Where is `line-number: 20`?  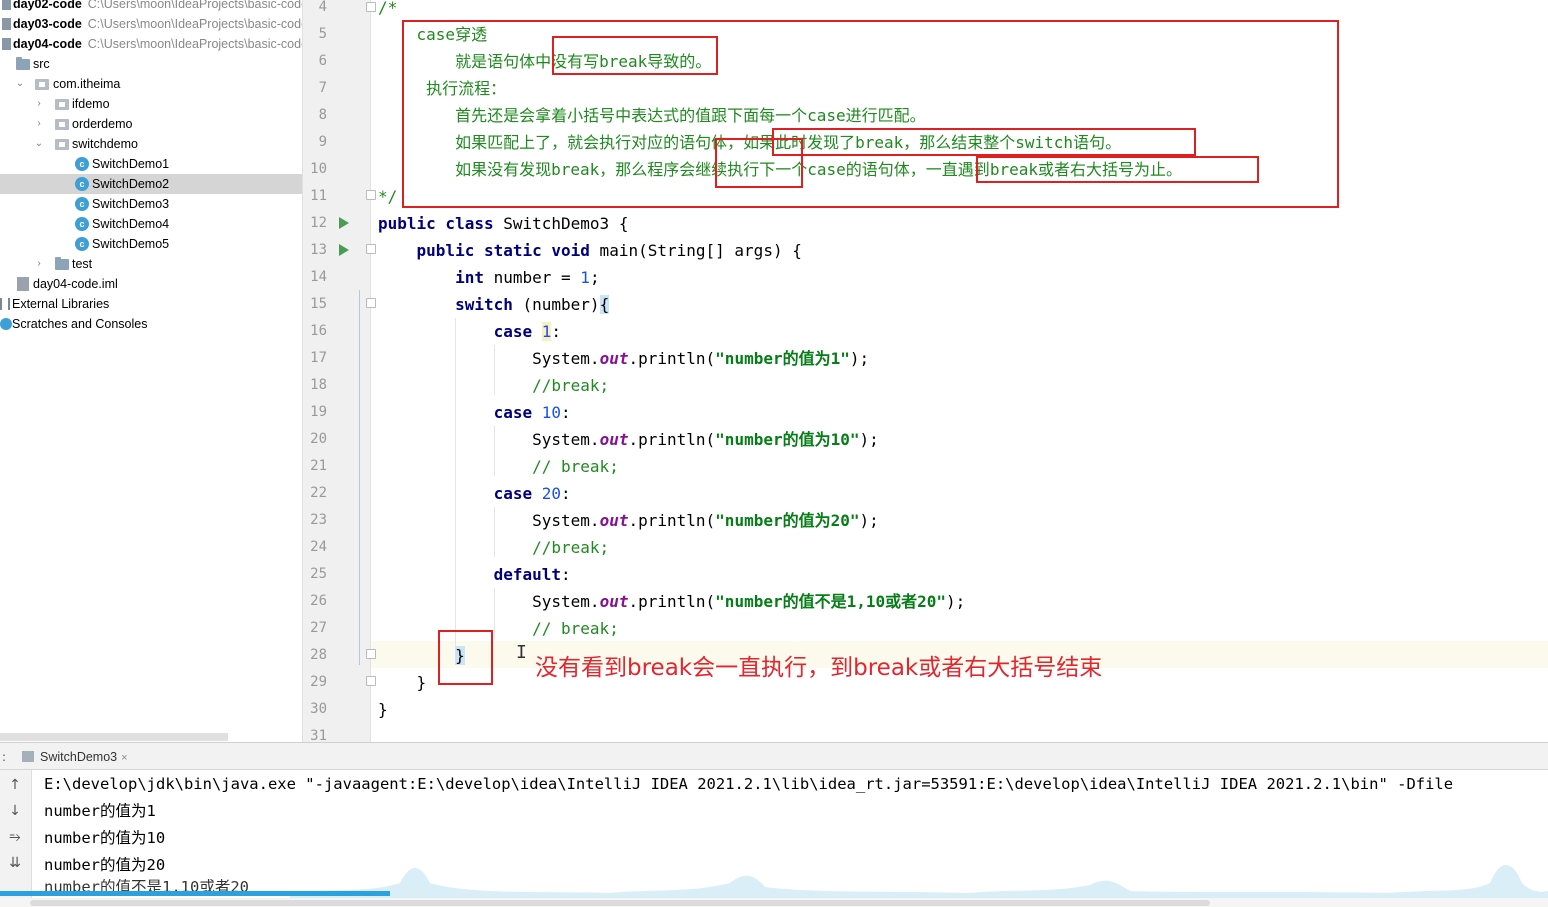
line-number: 20 is located at coordinates (318, 439).